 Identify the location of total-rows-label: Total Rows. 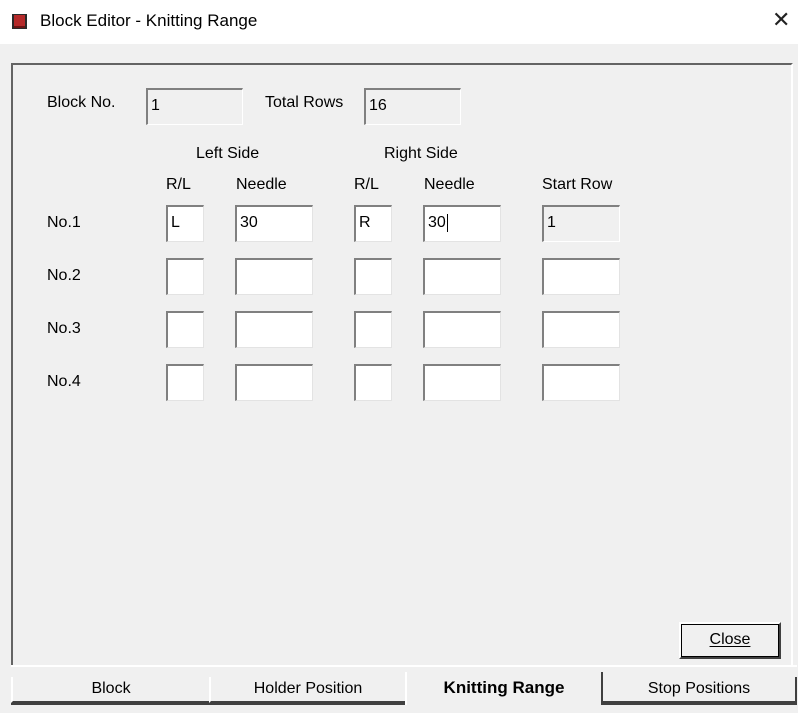
(304, 102).